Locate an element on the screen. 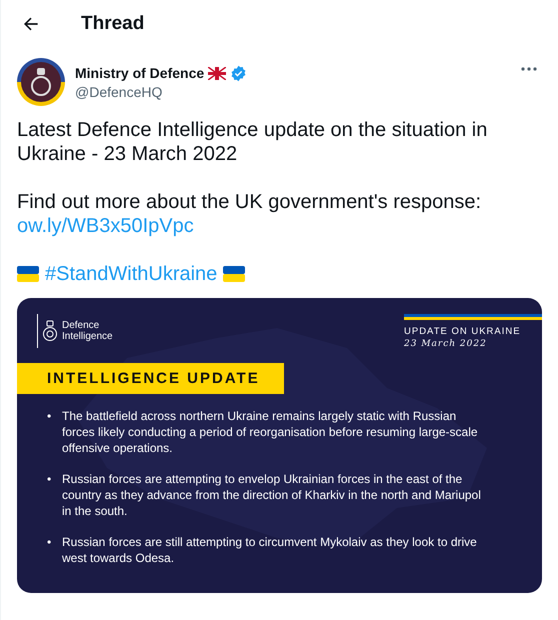 This screenshot has width=558, height=620. tweet-text: Find out more about the UK government's response: is located at coordinates (249, 202).